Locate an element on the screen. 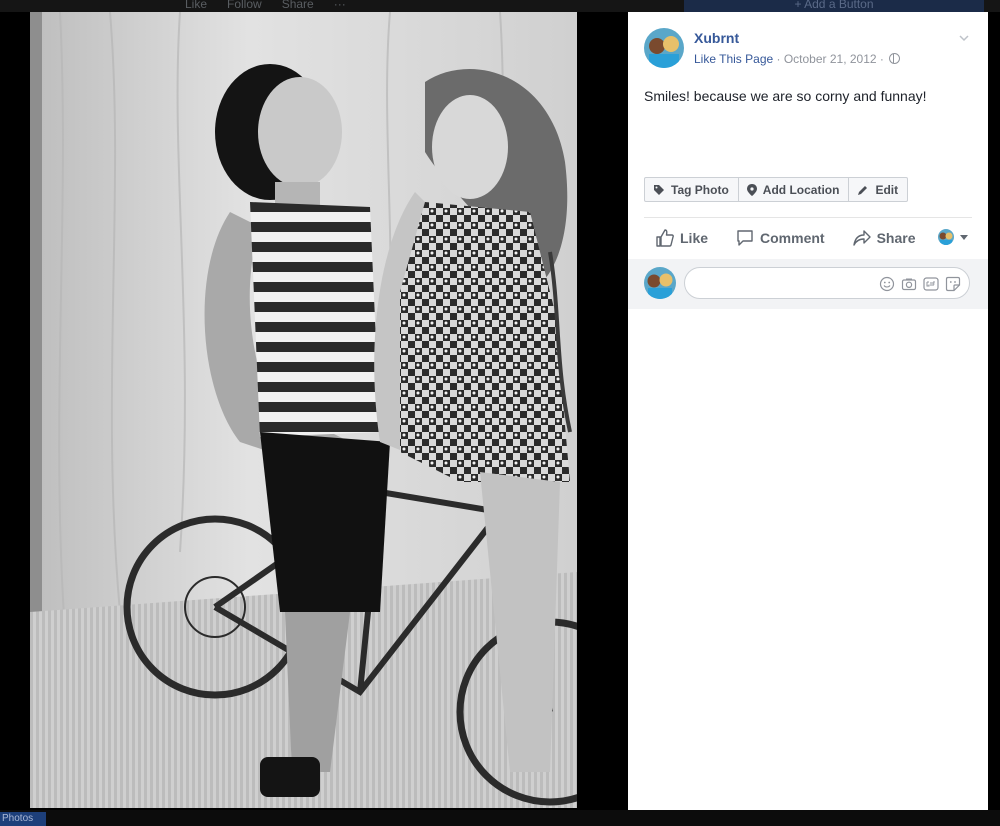  small-avatar is located at coordinates (946, 237).